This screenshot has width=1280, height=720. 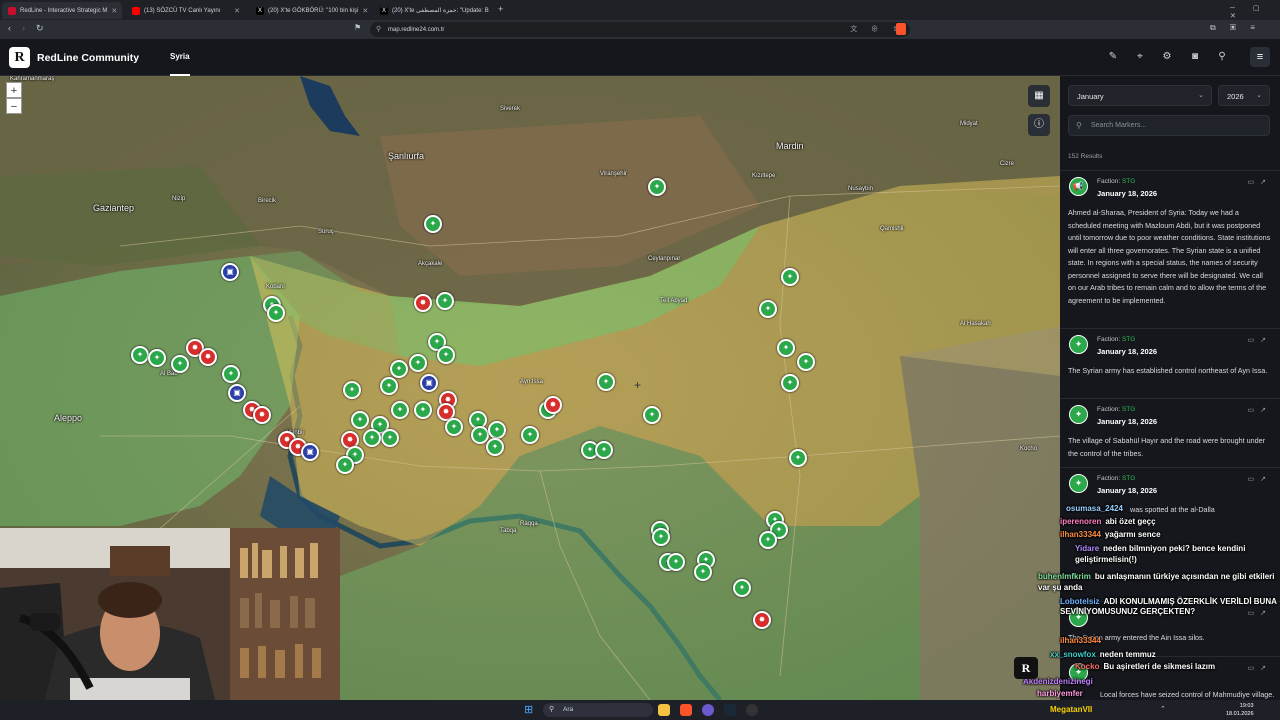 I want to click on brand-title: RedLine Community, so click(x=88, y=58).